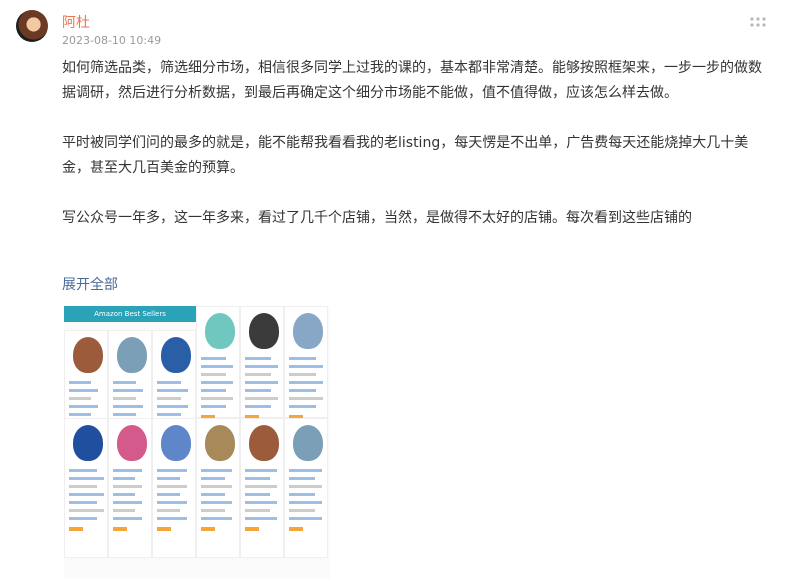  I want to click on expand-all-link: 展开全部, so click(90, 284).